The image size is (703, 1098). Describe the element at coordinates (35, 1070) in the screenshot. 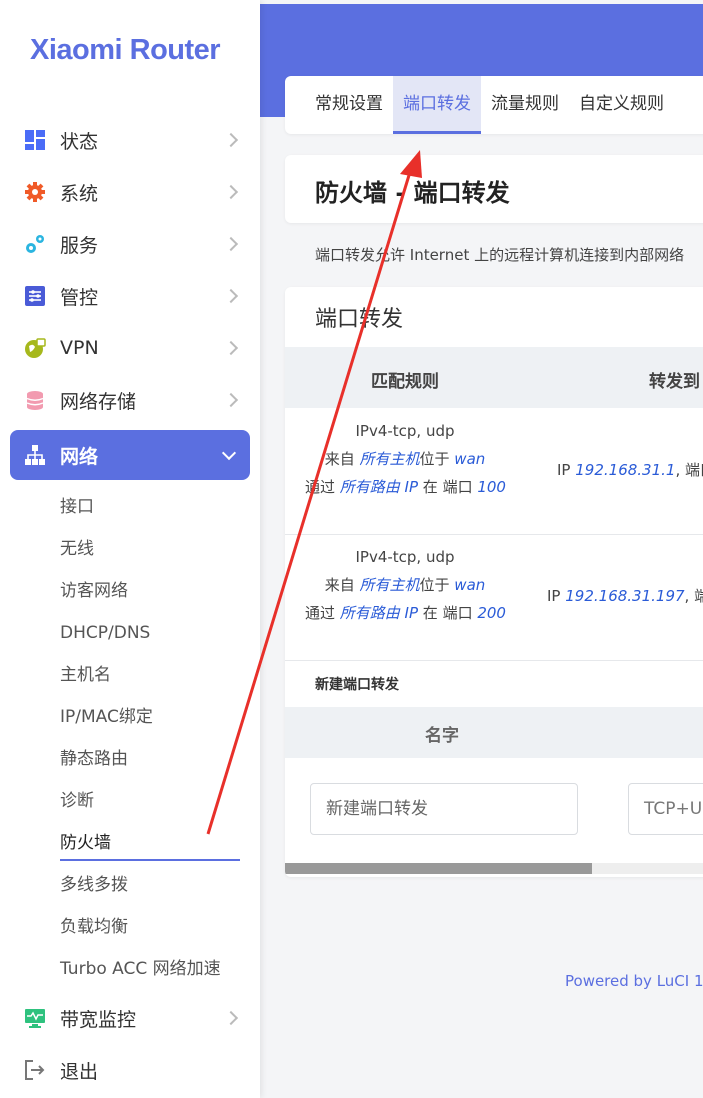

I see `logout-icon` at that location.